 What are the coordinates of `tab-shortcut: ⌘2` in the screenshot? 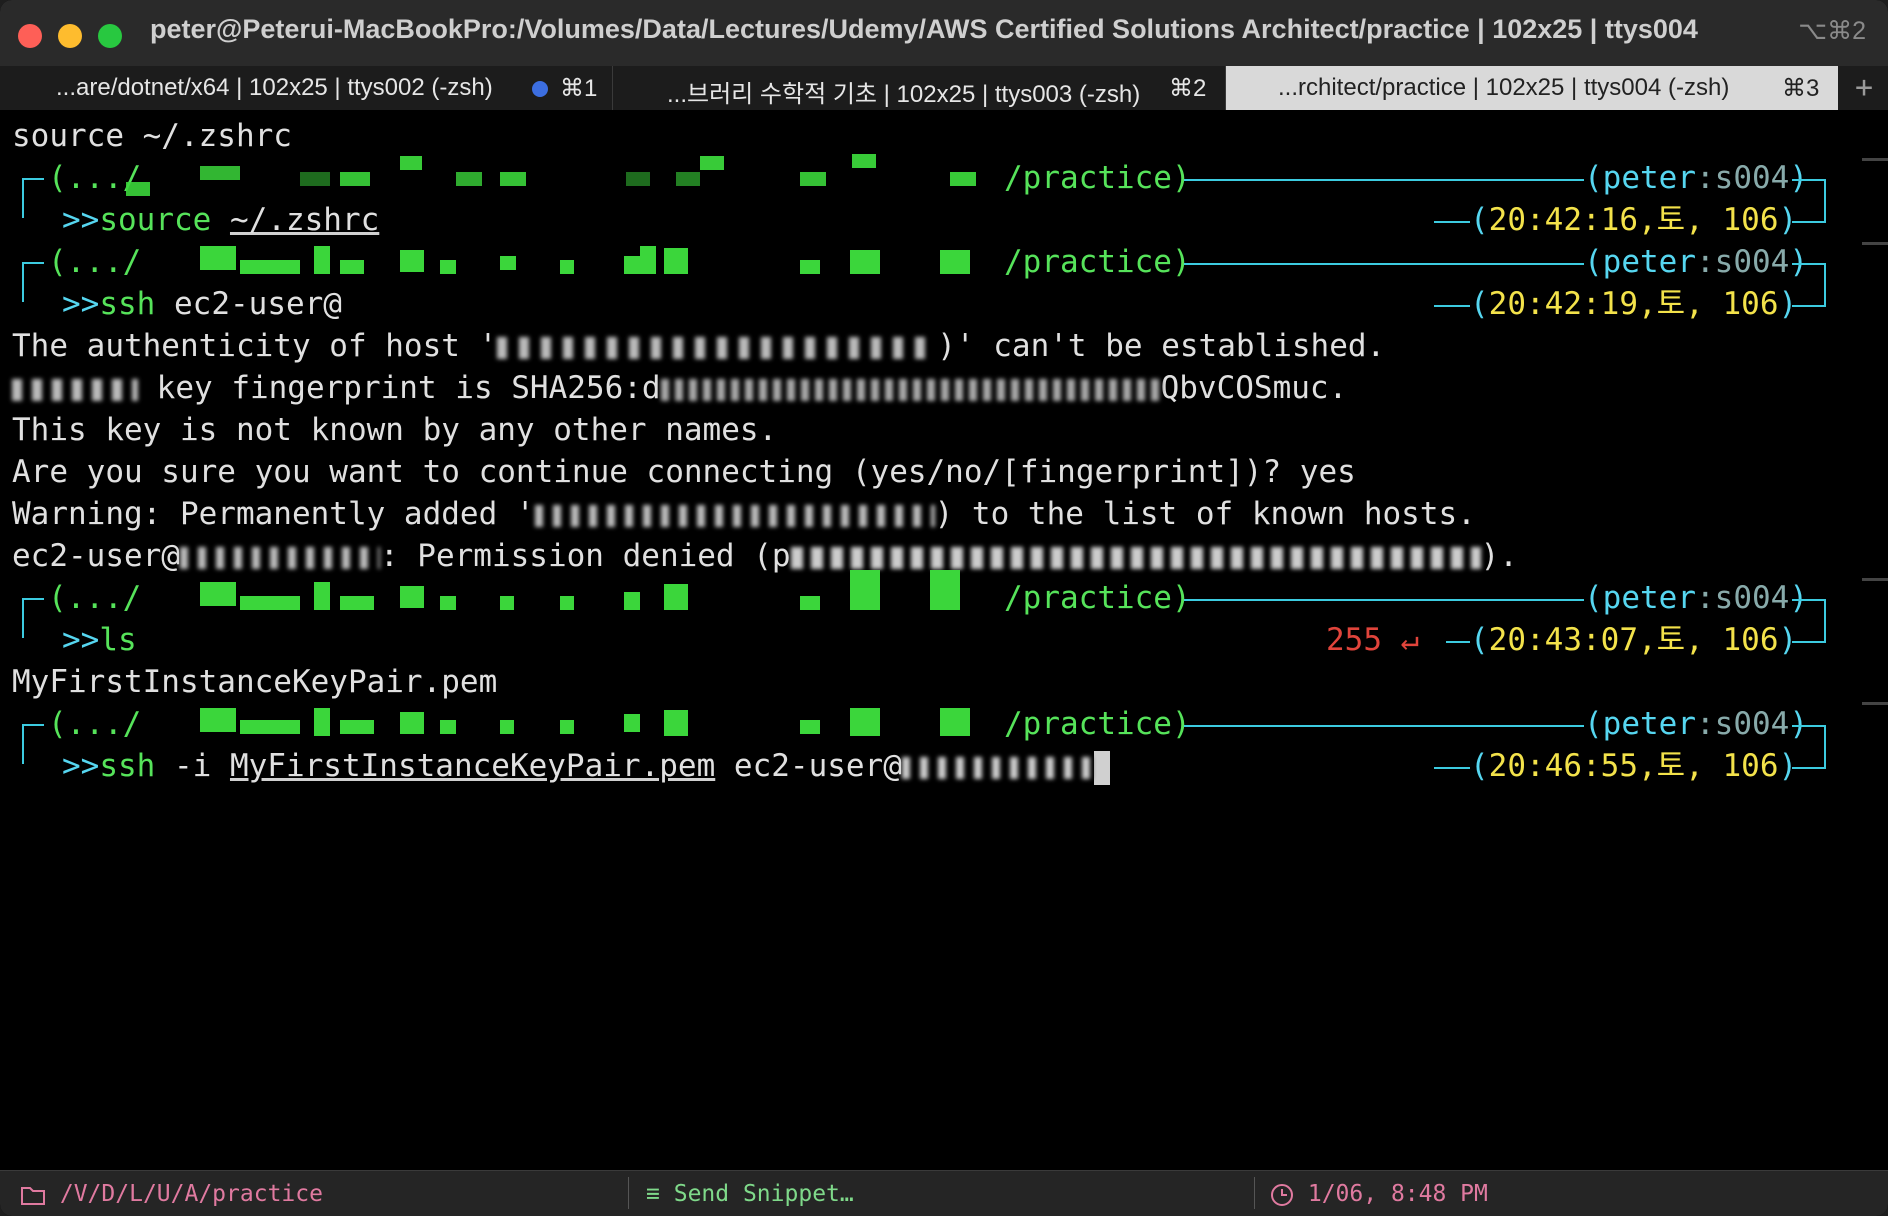 It's located at (1188, 88).